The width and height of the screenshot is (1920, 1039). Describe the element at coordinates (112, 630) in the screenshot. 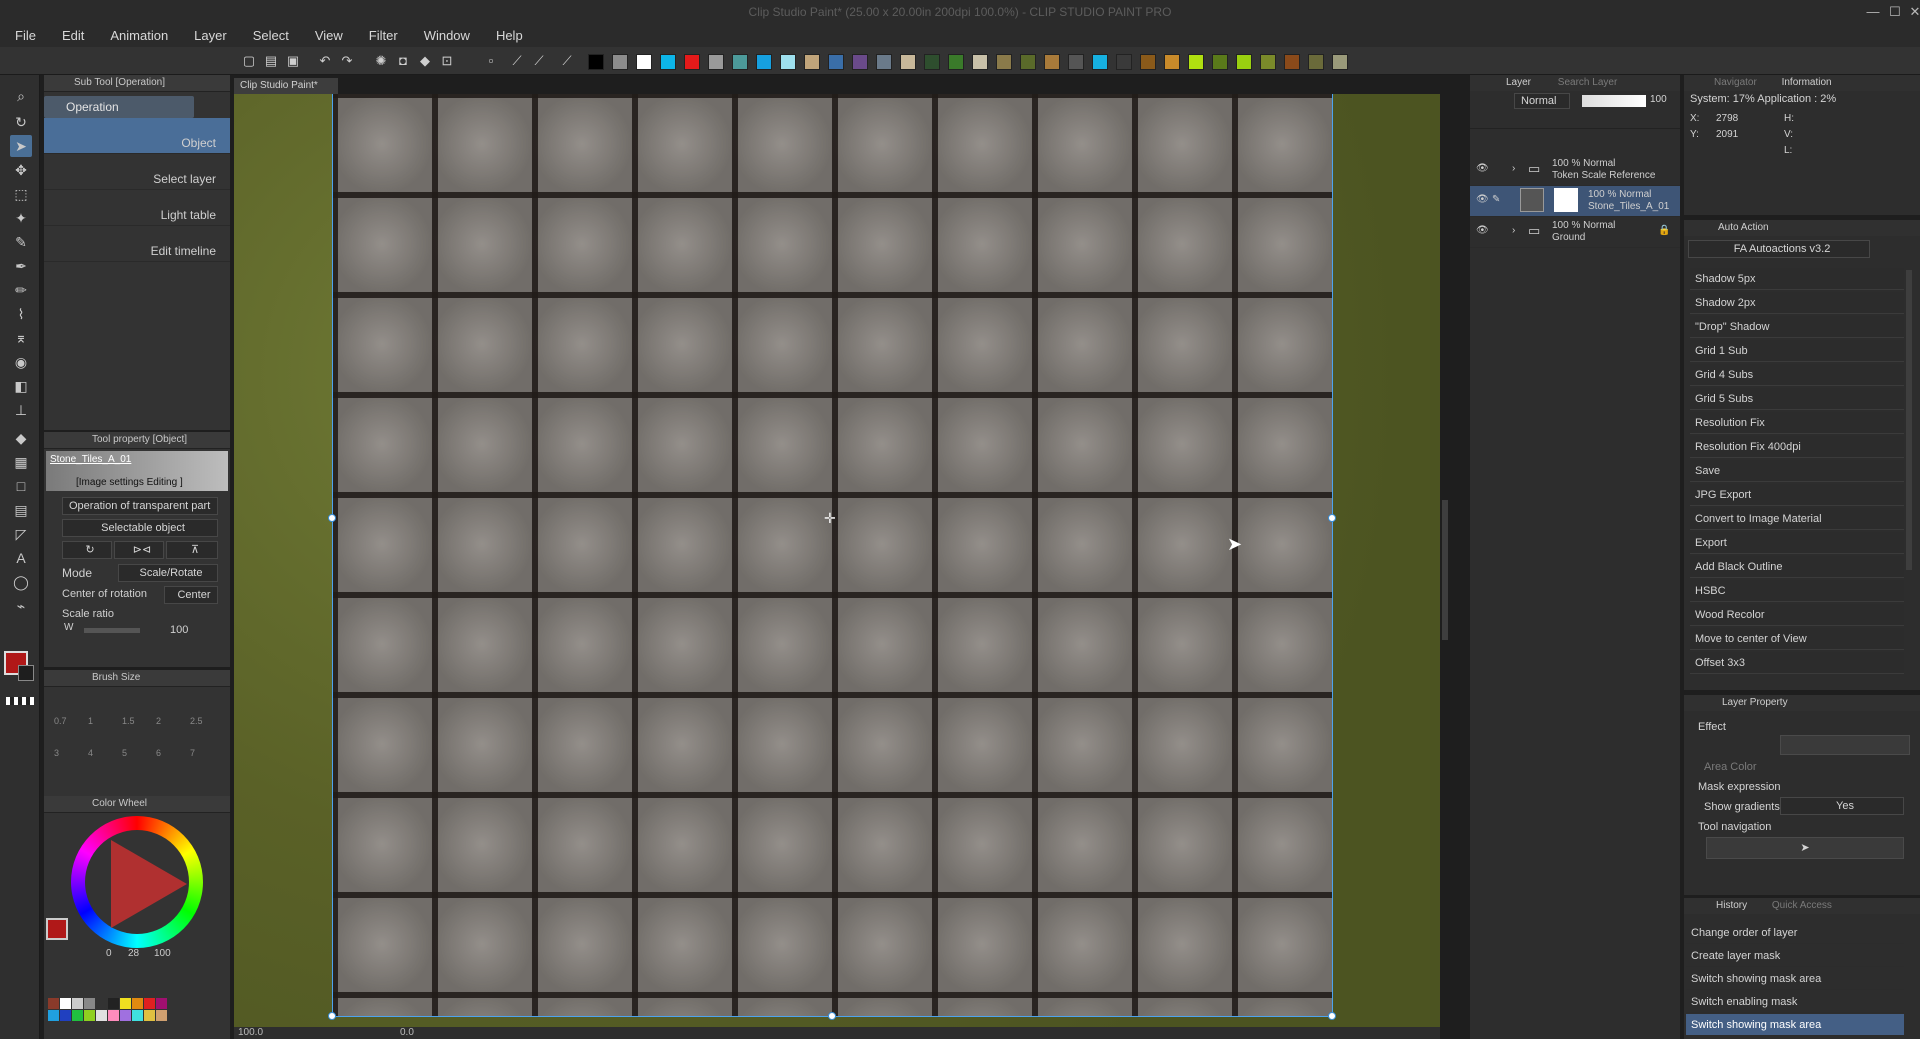

I see `width-slider` at that location.